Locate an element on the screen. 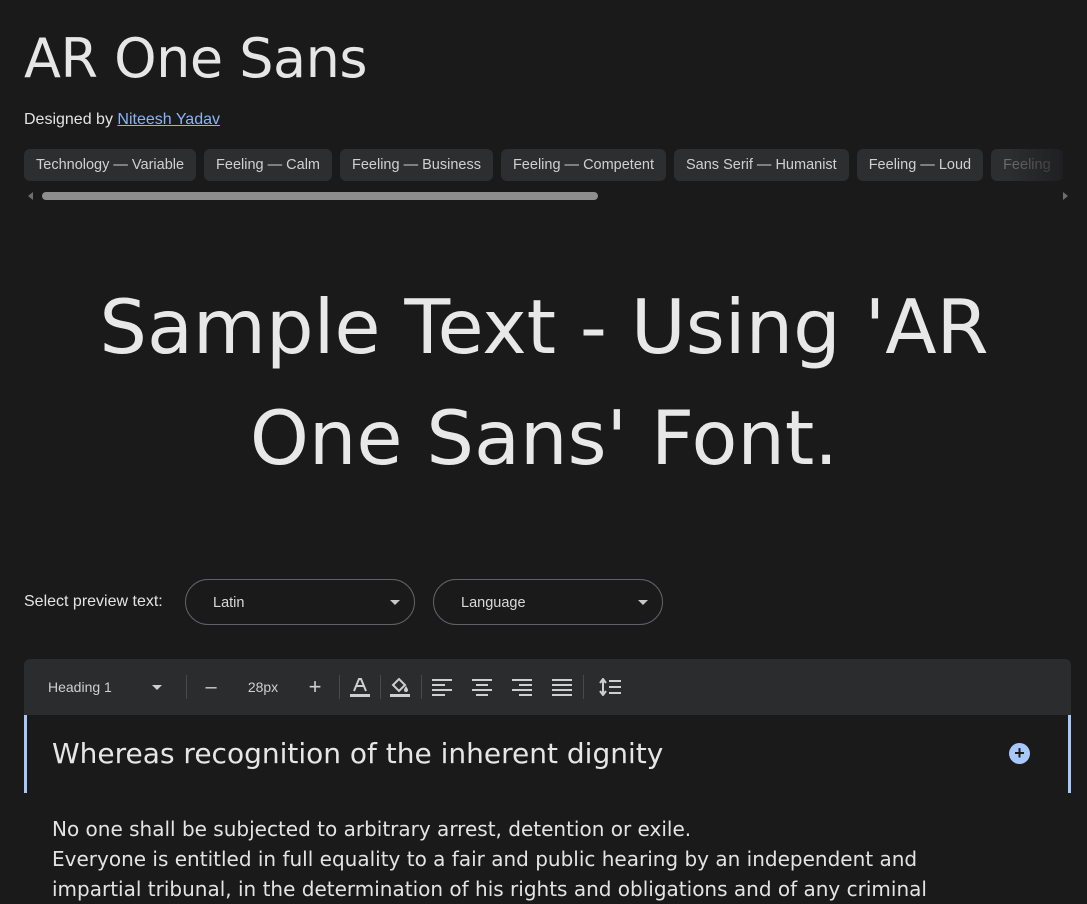 The height and width of the screenshot is (904, 1087). tag-chip: Feeling — Calm is located at coordinates (268, 165).